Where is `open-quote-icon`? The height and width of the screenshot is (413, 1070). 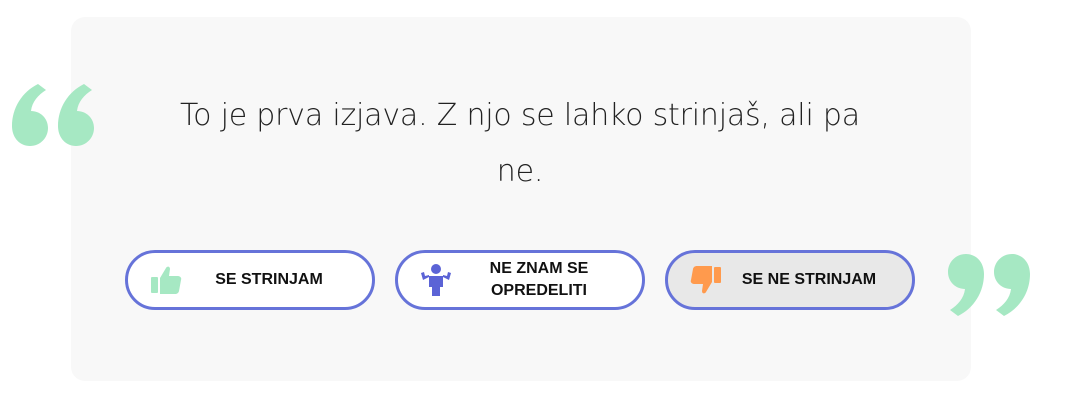 open-quote-icon is located at coordinates (53, 115).